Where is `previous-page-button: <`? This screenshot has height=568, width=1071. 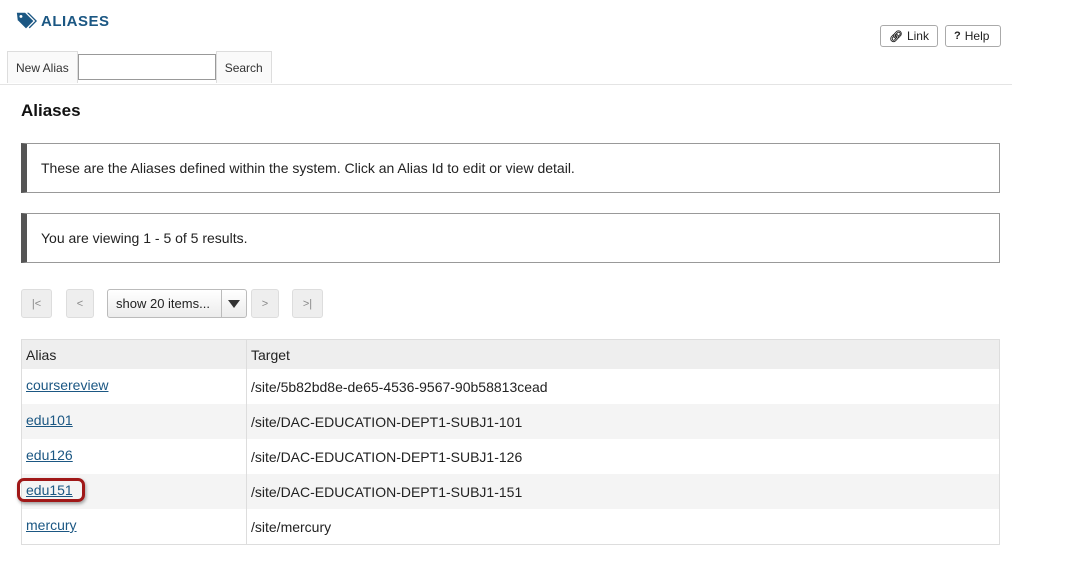 previous-page-button: < is located at coordinates (80, 303).